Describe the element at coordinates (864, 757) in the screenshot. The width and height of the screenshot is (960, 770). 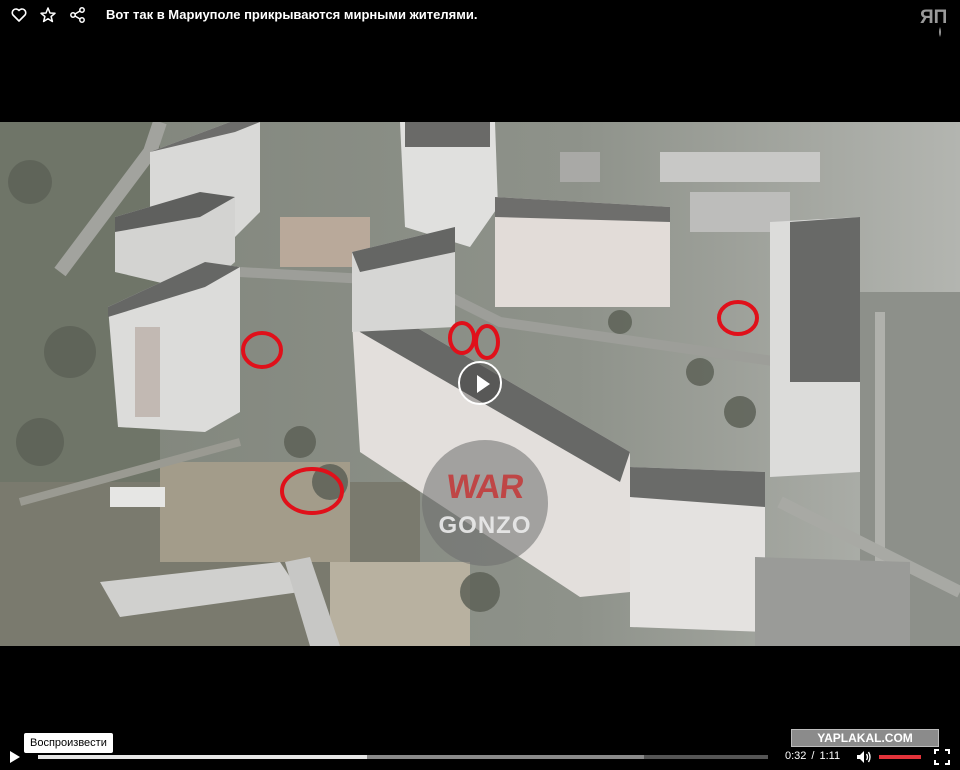
I see `volume-icon` at that location.